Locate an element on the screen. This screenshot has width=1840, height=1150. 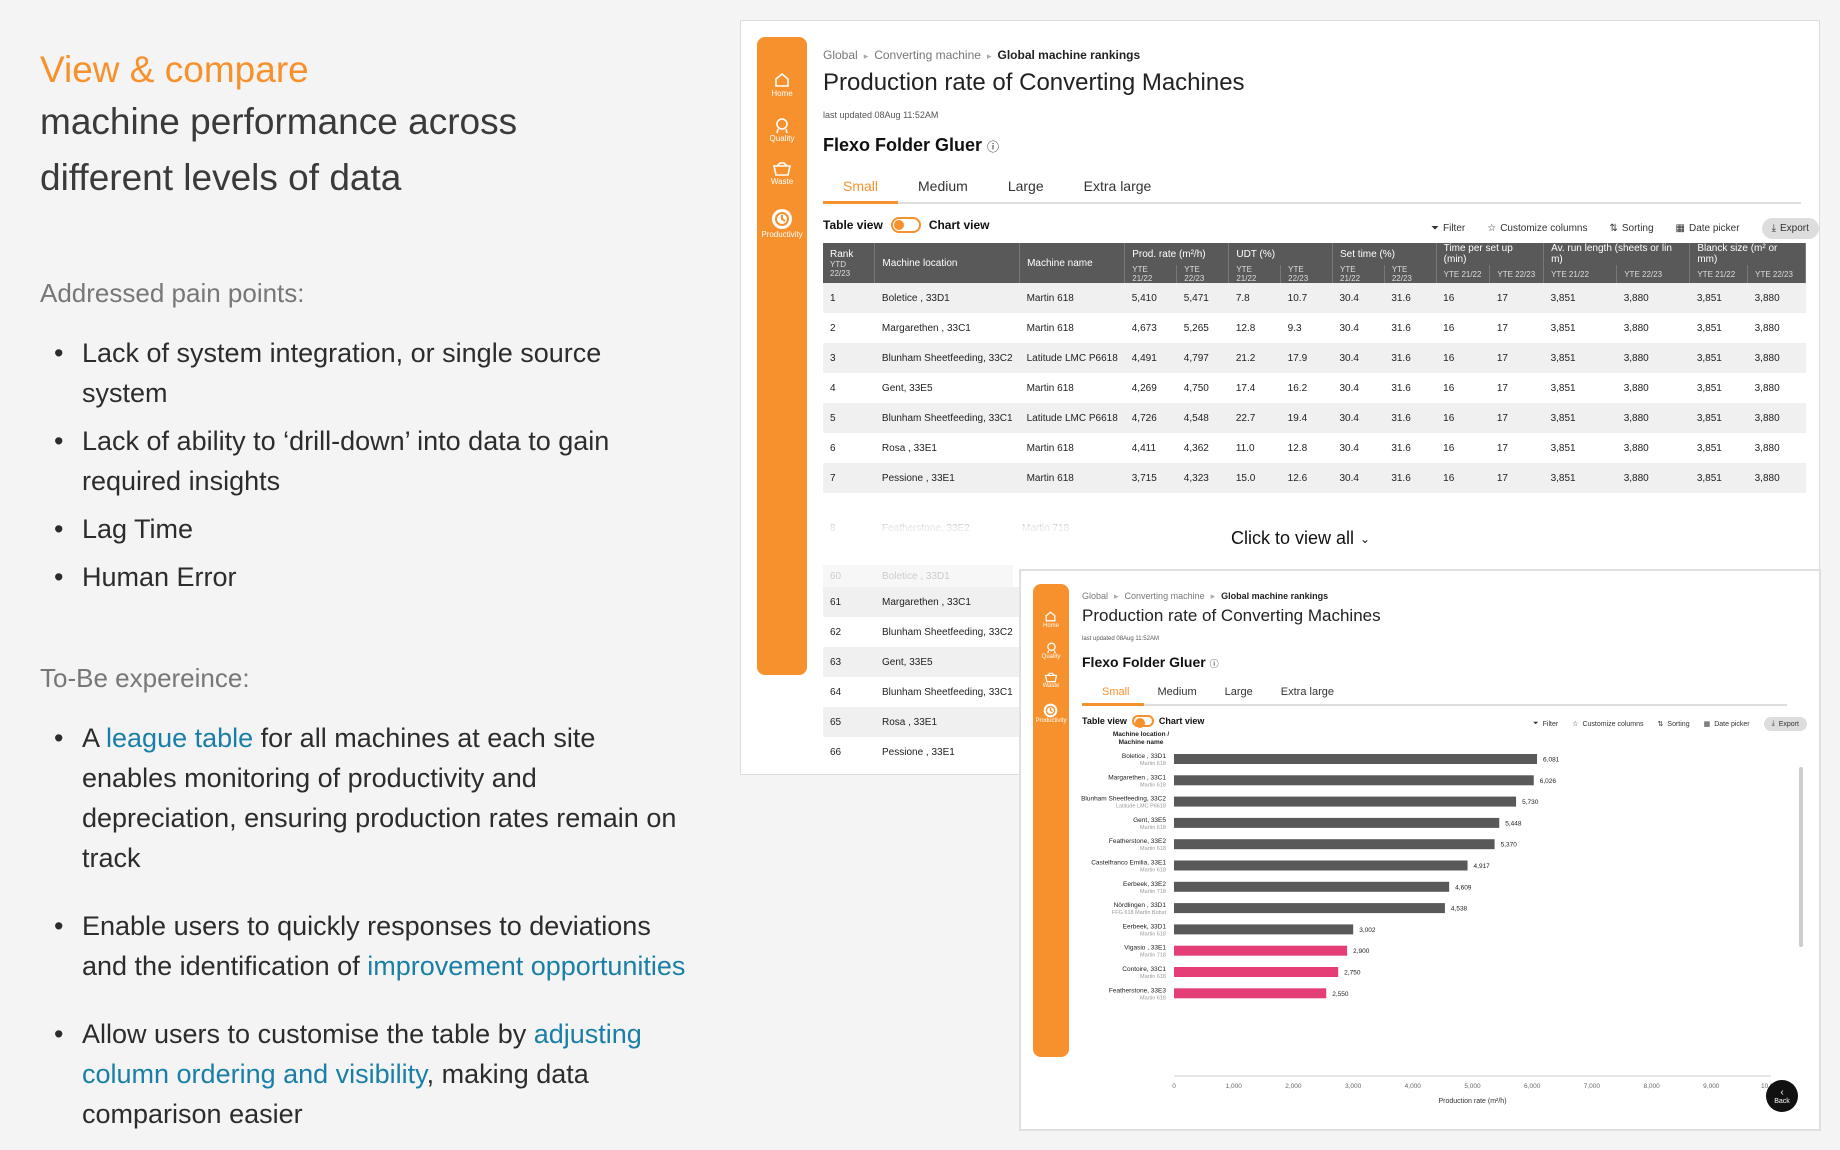
x-tick-label: 9,000 is located at coordinates (1711, 1086).